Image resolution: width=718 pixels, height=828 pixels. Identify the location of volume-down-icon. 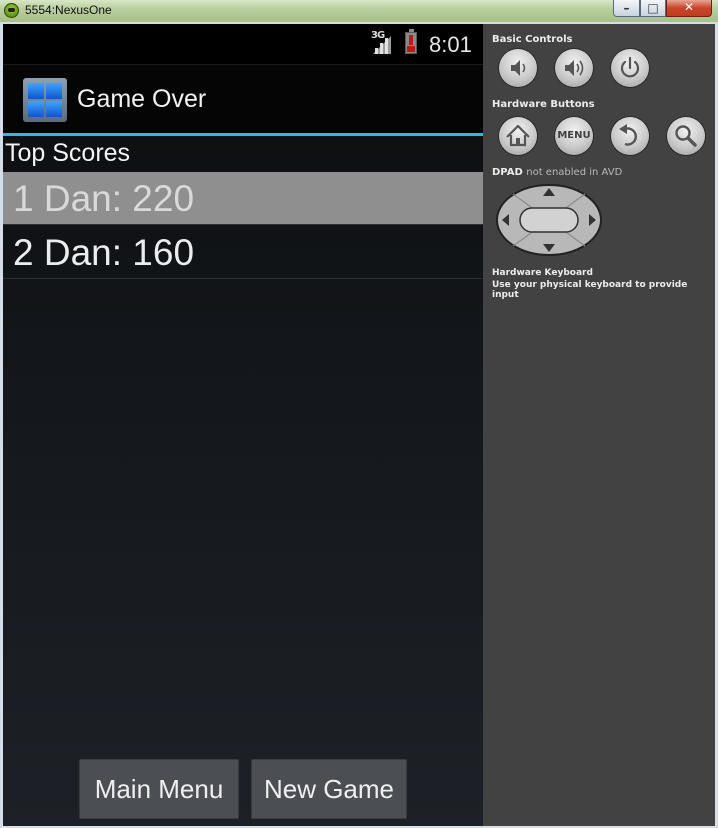
(518, 68).